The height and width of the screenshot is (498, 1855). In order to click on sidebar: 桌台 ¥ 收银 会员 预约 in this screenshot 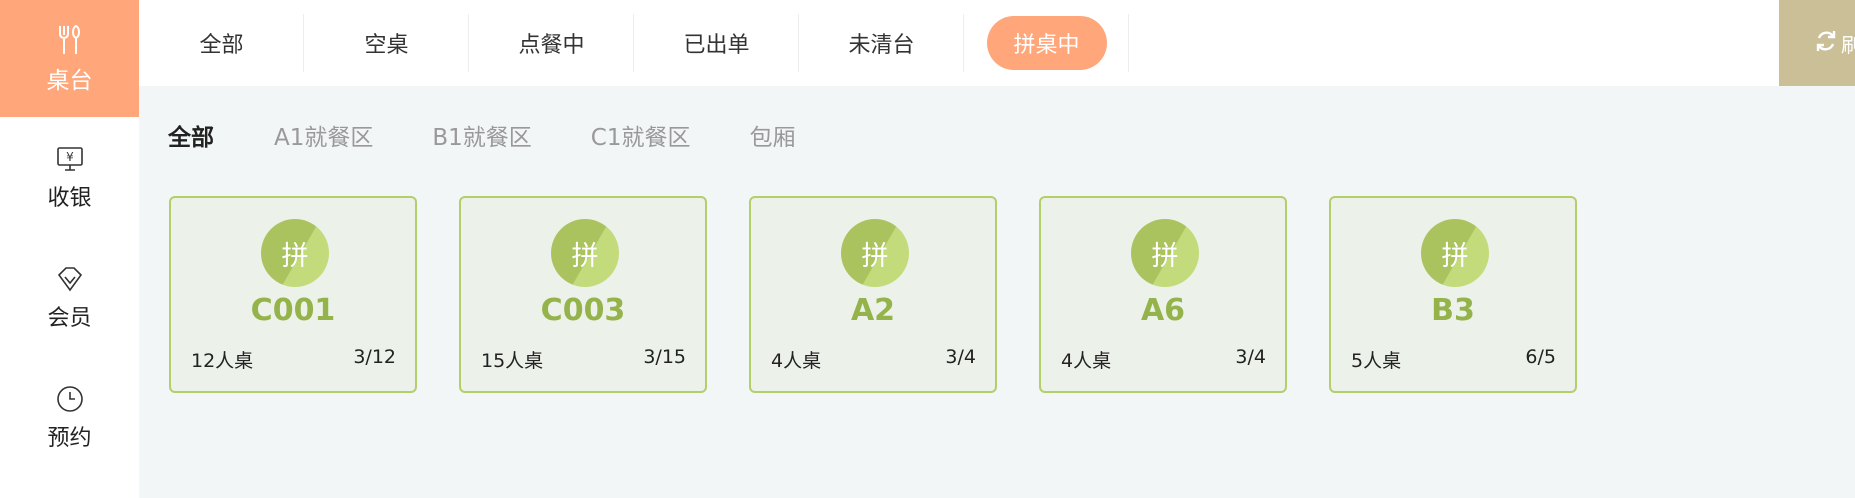, I will do `click(69, 249)`.